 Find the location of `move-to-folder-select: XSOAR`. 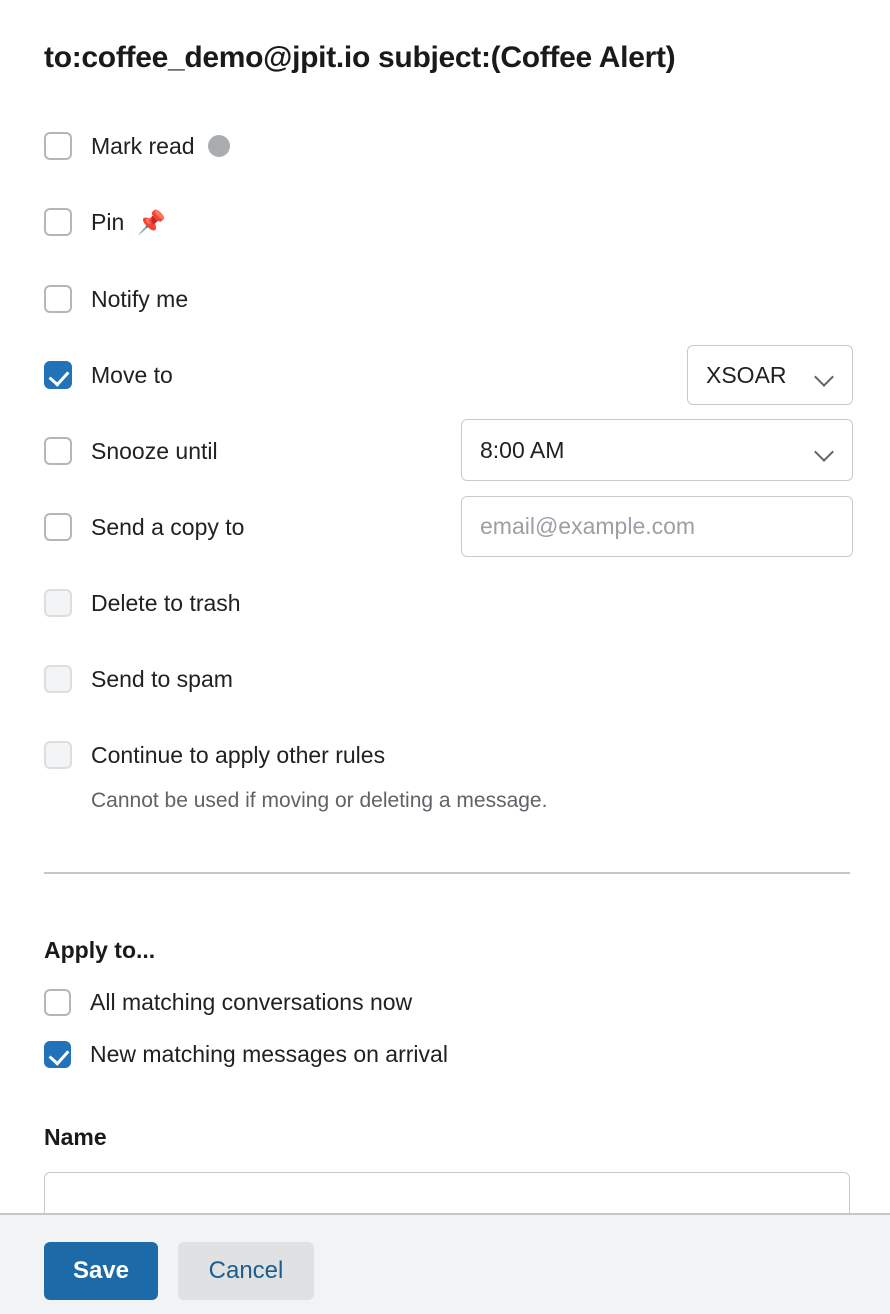

move-to-folder-select: XSOAR is located at coordinates (770, 375).